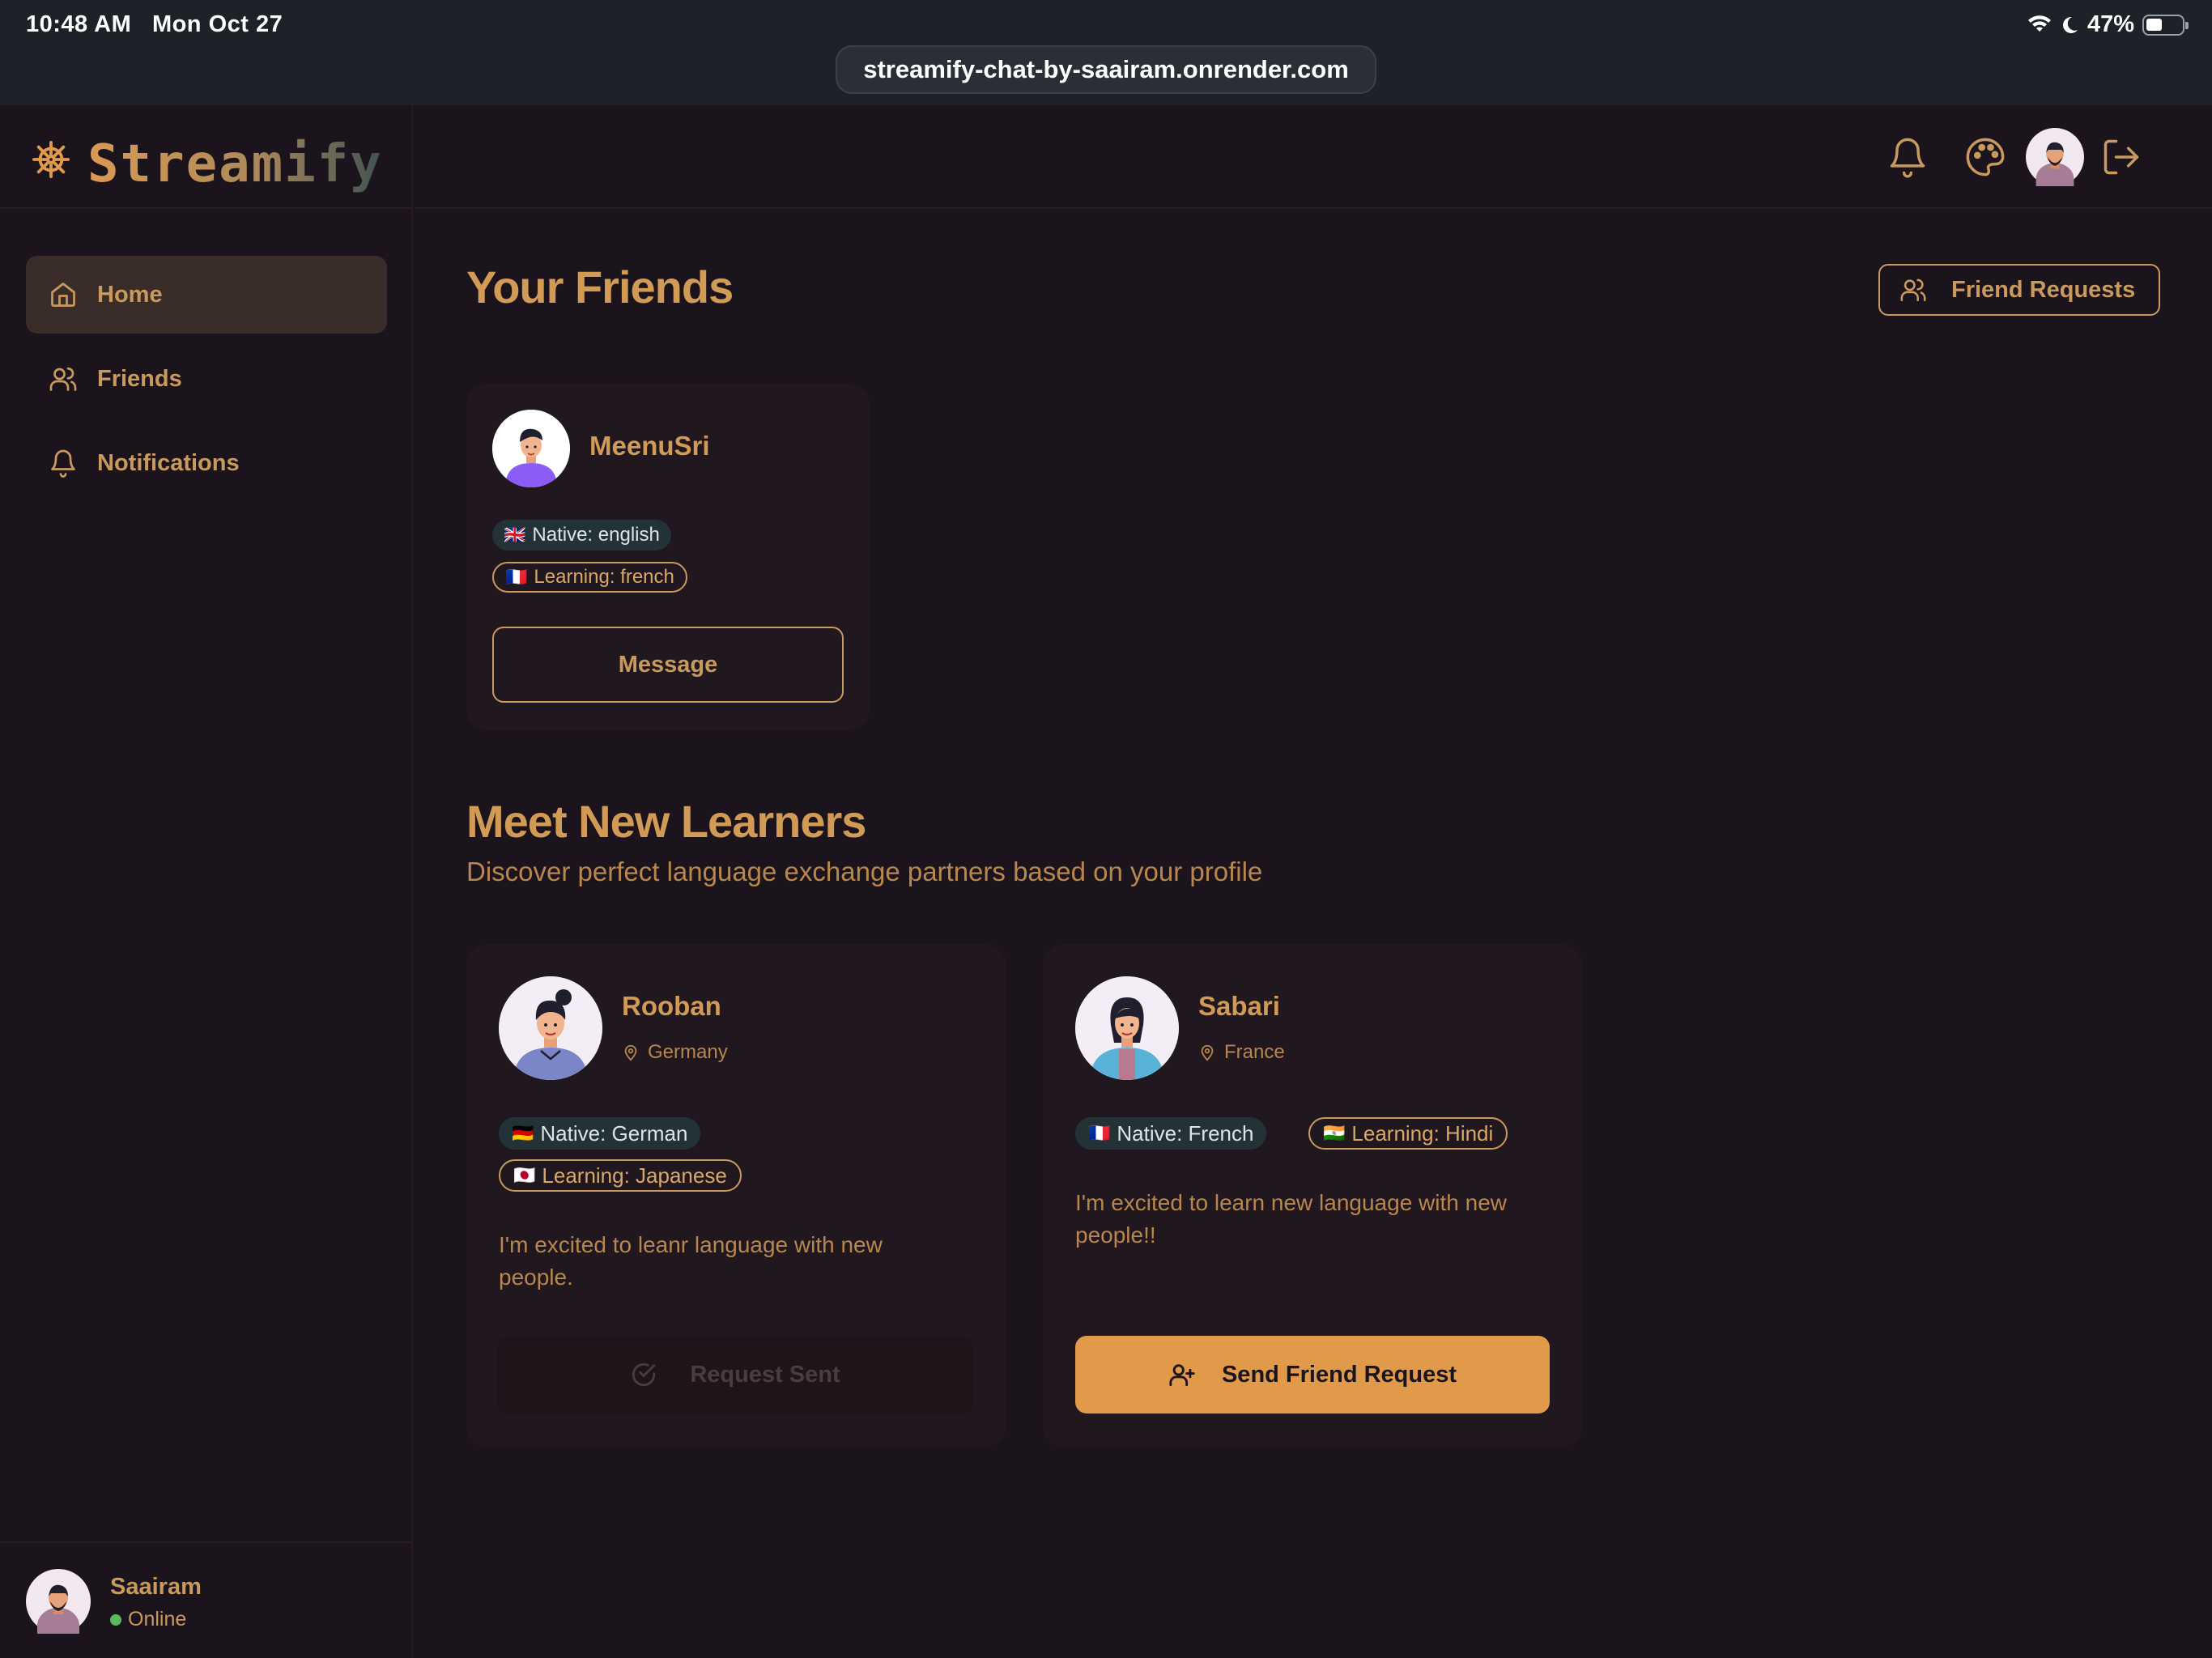 The image size is (2212, 1658). Describe the element at coordinates (668, 665) in the screenshot. I see `message-button: Message` at that location.